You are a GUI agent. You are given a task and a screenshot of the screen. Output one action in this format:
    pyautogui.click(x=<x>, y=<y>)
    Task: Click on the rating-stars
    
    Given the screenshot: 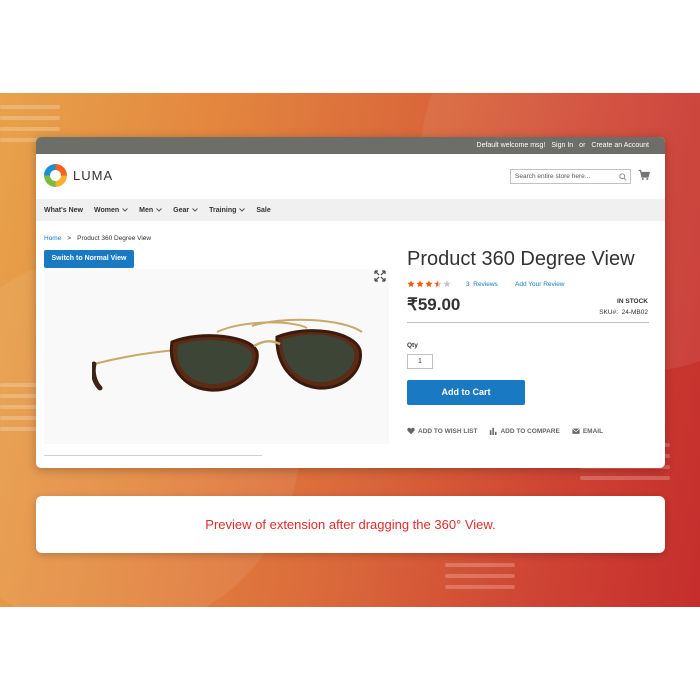 What is the action you would take?
    pyautogui.click(x=429, y=284)
    